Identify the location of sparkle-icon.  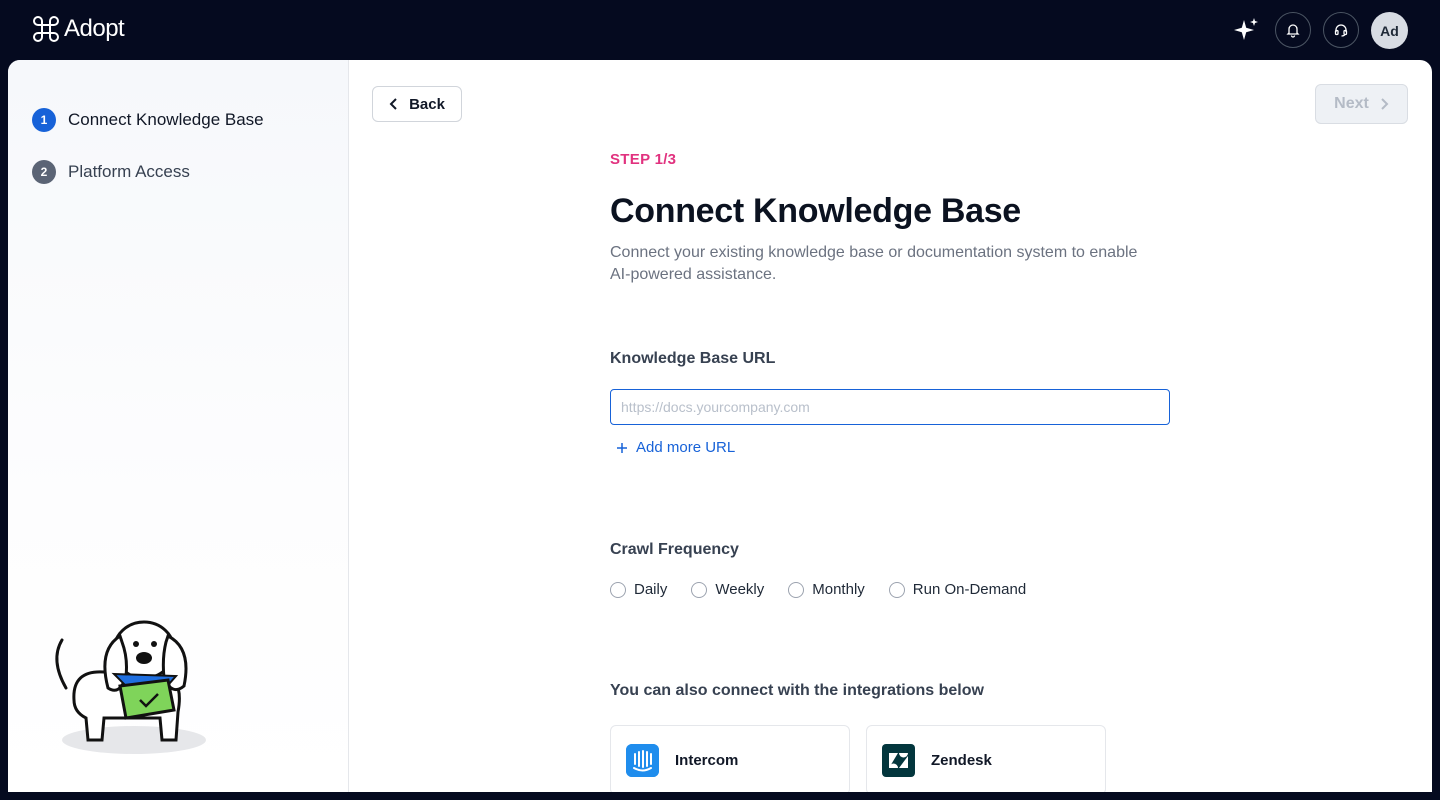
(1246, 30).